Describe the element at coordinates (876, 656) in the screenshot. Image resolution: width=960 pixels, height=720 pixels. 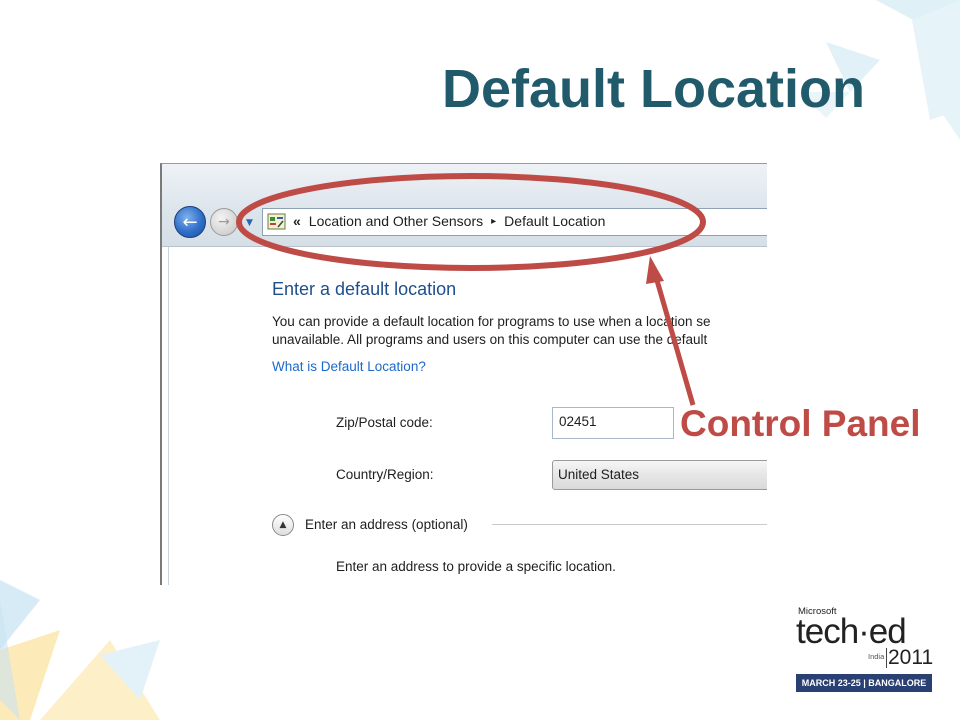
I see `logo-region: India` at that location.